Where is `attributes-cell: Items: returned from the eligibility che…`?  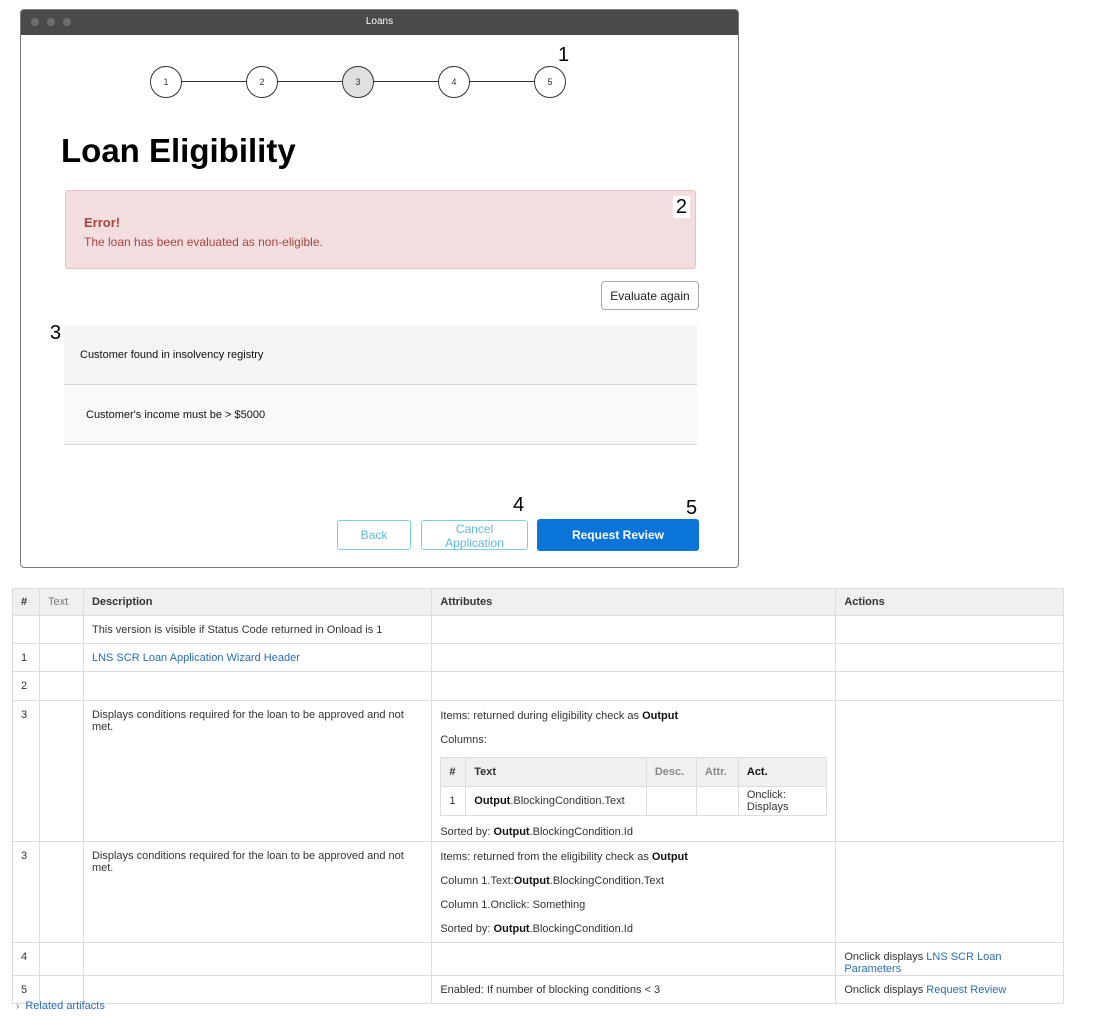 attributes-cell: Items: returned from the eligibility che… is located at coordinates (634, 892).